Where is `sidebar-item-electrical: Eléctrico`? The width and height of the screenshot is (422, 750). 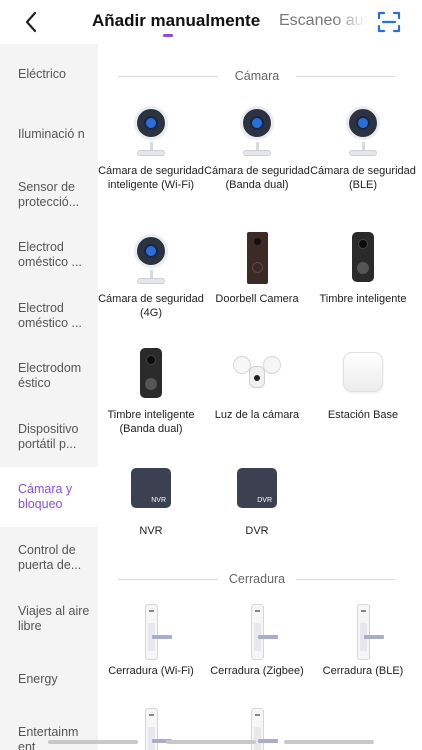
sidebar-item-electrical: Eléctrico is located at coordinates (49, 74).